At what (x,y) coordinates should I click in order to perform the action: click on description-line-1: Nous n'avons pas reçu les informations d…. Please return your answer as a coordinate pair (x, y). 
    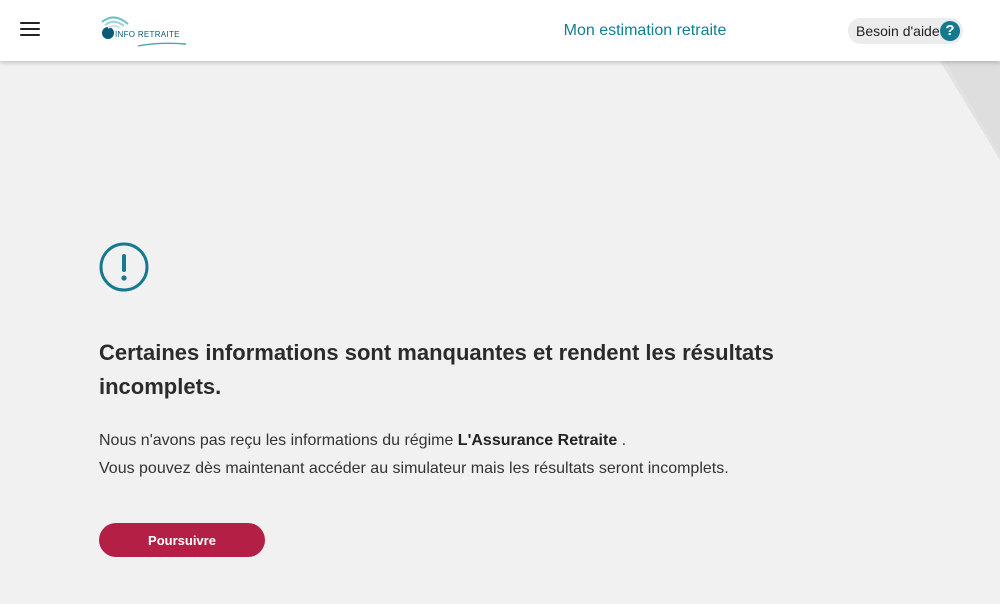
    Looking at the image, I should click on (499, 441).